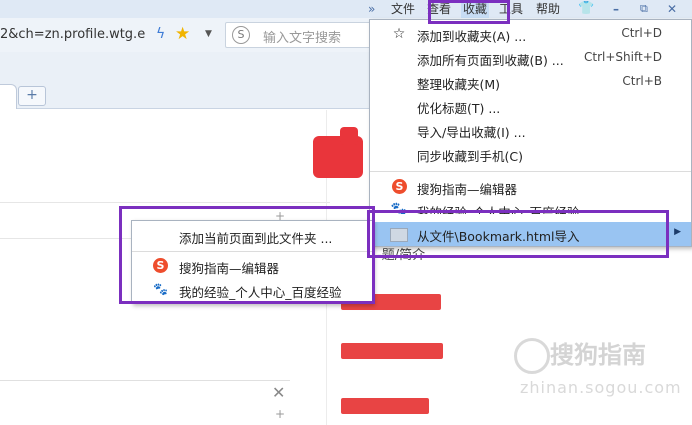  I want to click on star-icon: ★, so click(182, 34).